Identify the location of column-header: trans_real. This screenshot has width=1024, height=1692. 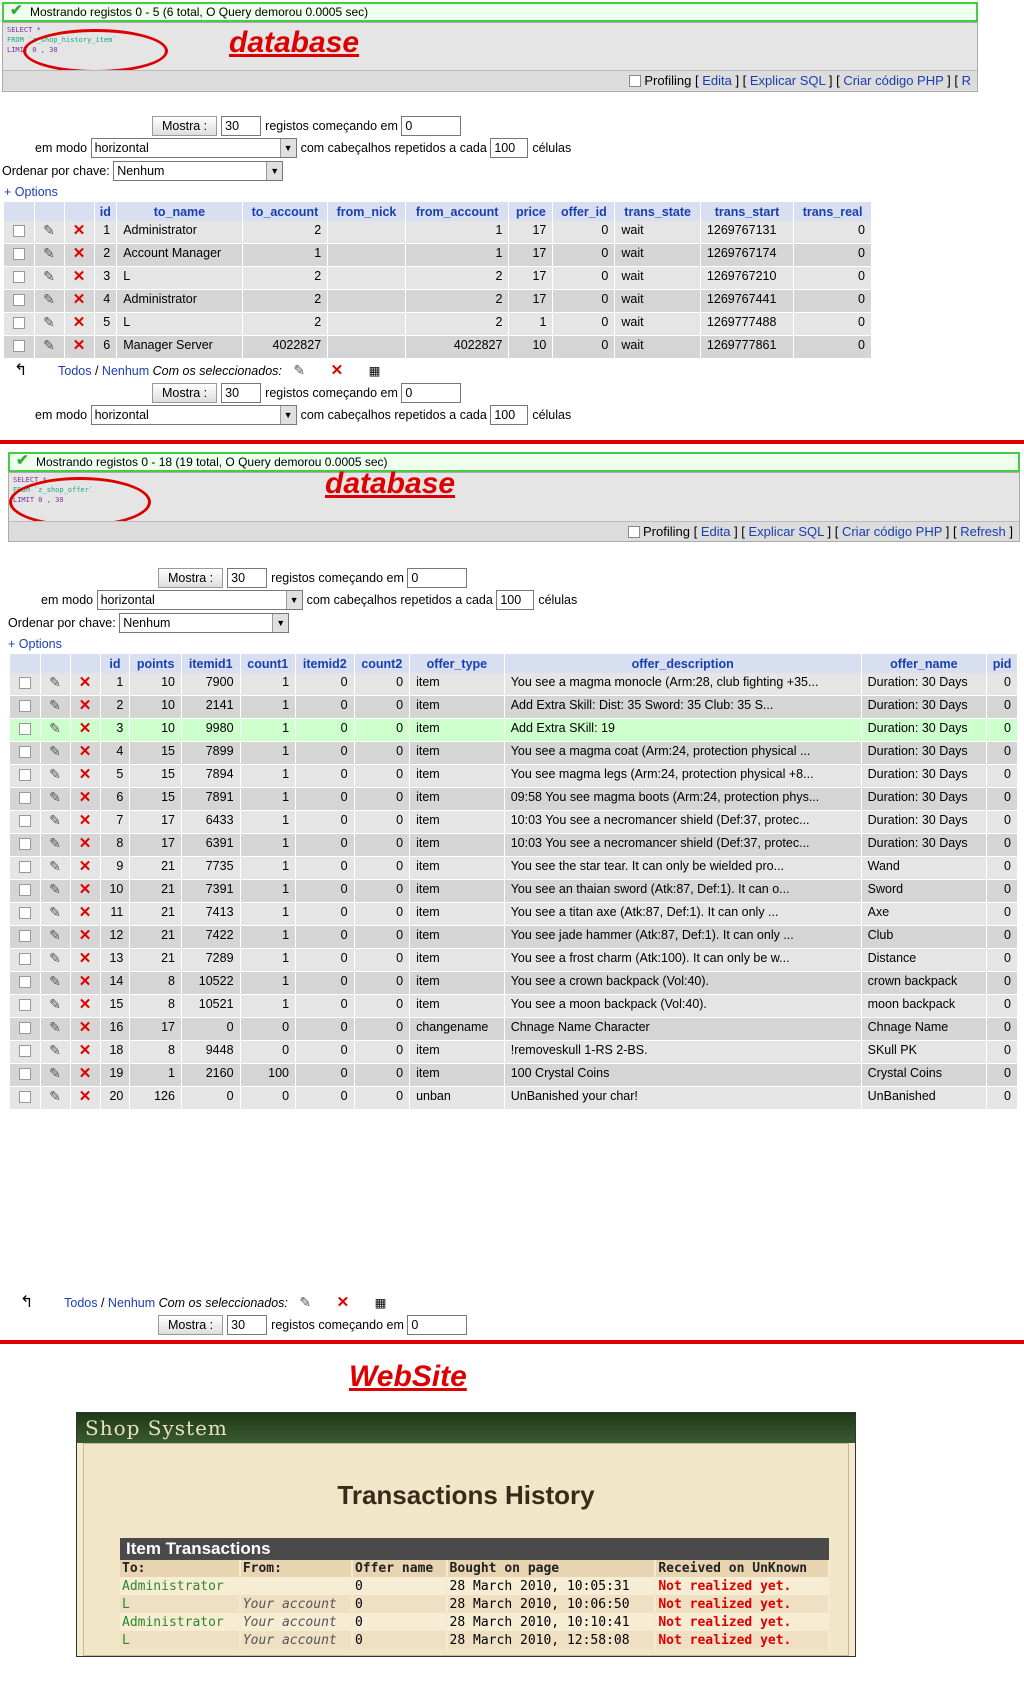
(832, 211).